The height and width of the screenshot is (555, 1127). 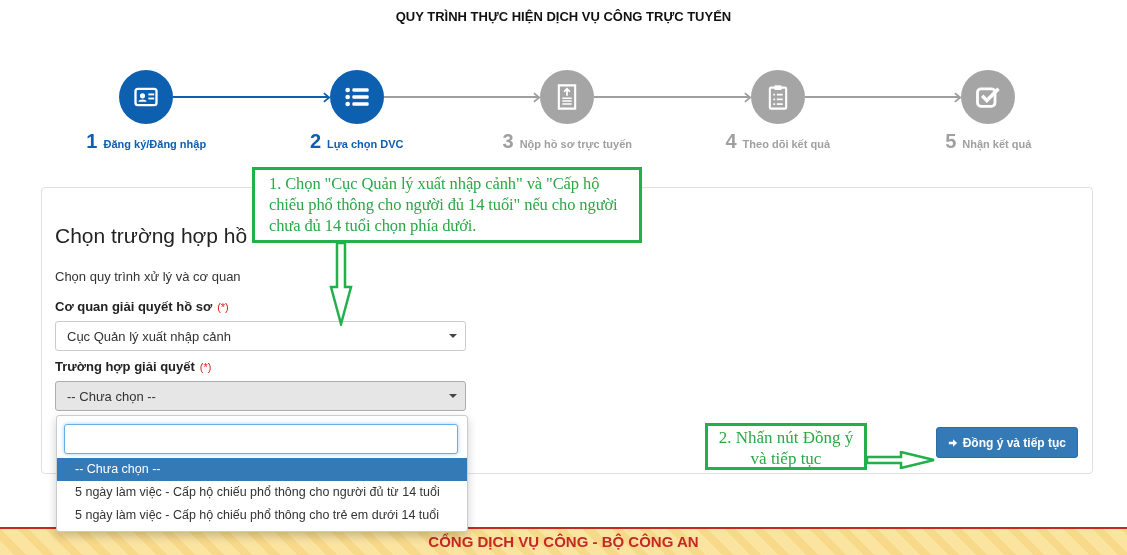 I want to click on step-number: 4, so click(x=731, y=141).